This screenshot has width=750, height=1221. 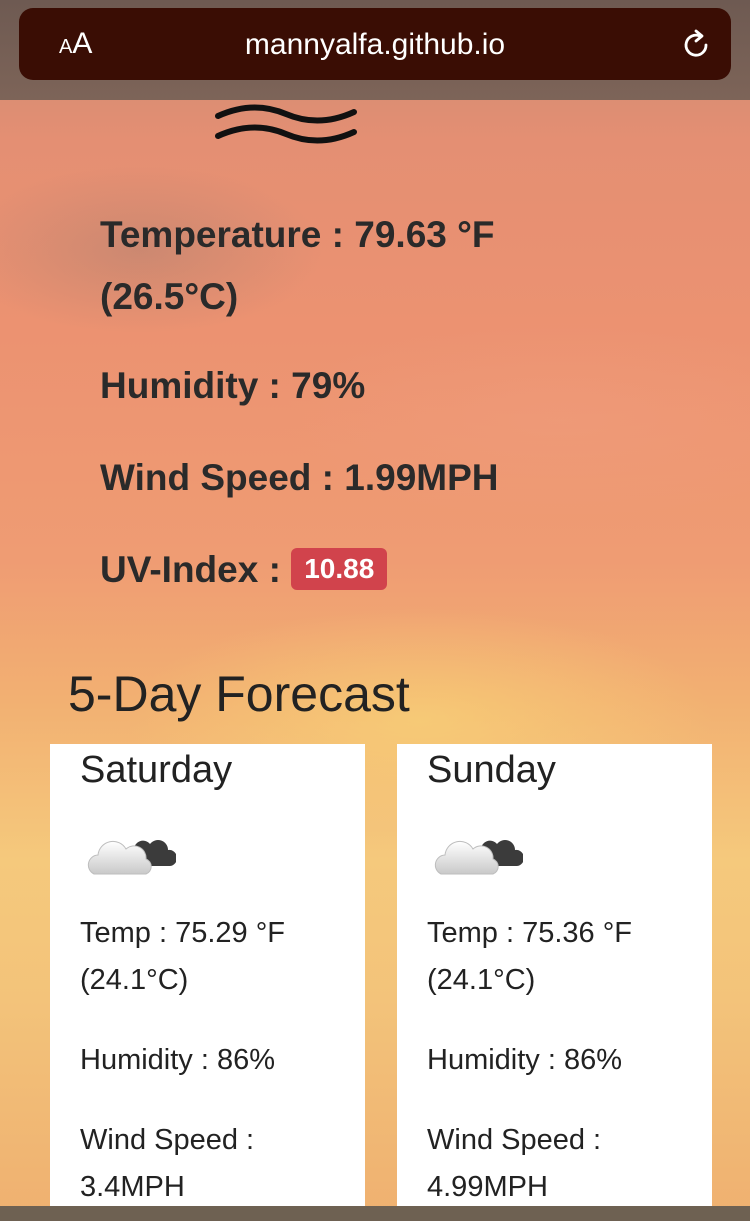 What do you see at coordinates (514, 1163) in the screenshot?
I see `forecast-wind-speed: Wind Speed : 4.99MPH` at bounding box center [514, 1163].